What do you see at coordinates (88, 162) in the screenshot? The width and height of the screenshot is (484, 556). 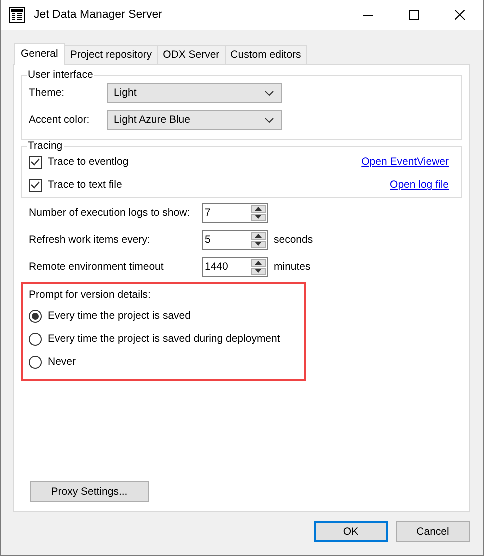 I see `checkbox-label: Trace to eventlog` at bounding box center [88, 162].